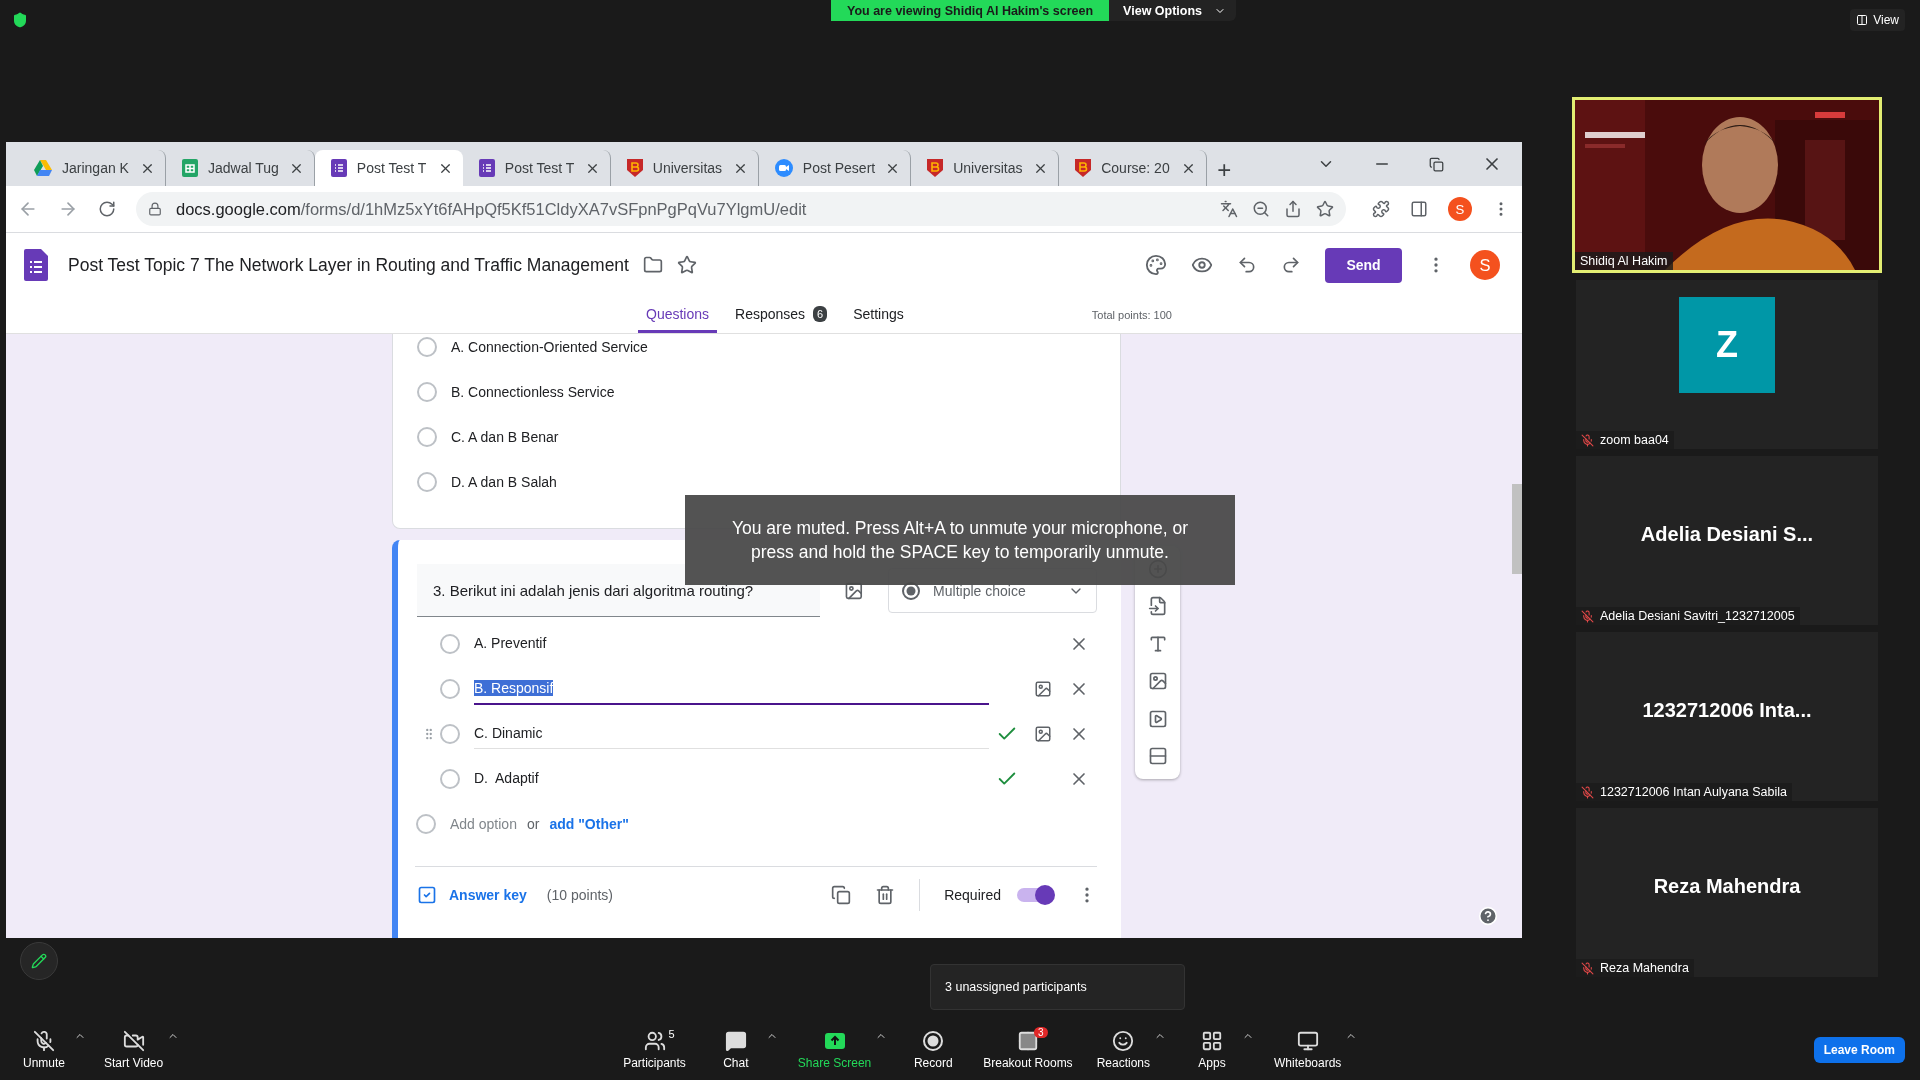 The width and height of the screenshot is (1920, 1080). Describe the element at coordinates (687, 168) in the screenshot. I see `tab-title: Universitas` at that location.